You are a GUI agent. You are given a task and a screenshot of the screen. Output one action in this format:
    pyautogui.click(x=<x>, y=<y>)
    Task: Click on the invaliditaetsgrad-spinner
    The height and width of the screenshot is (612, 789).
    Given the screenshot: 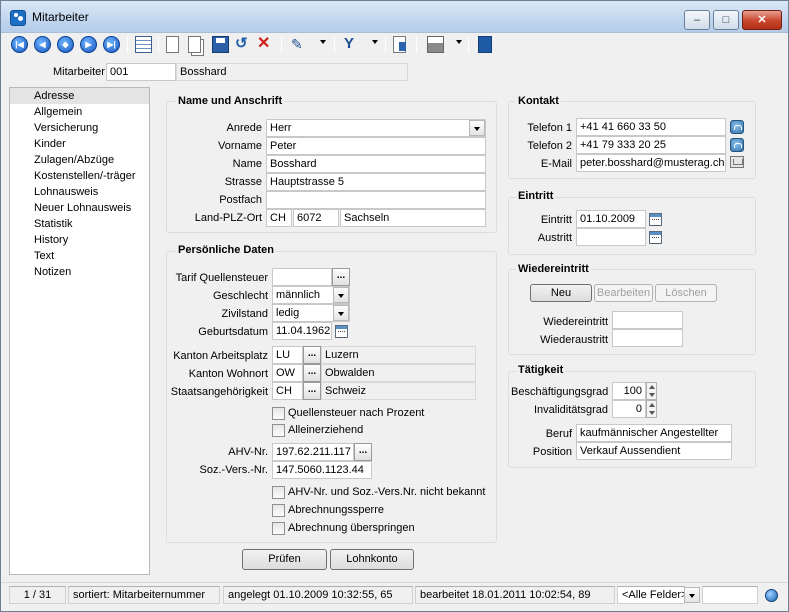 What is the action you would take?
    pyautogui.click(x=651, y=409)
    